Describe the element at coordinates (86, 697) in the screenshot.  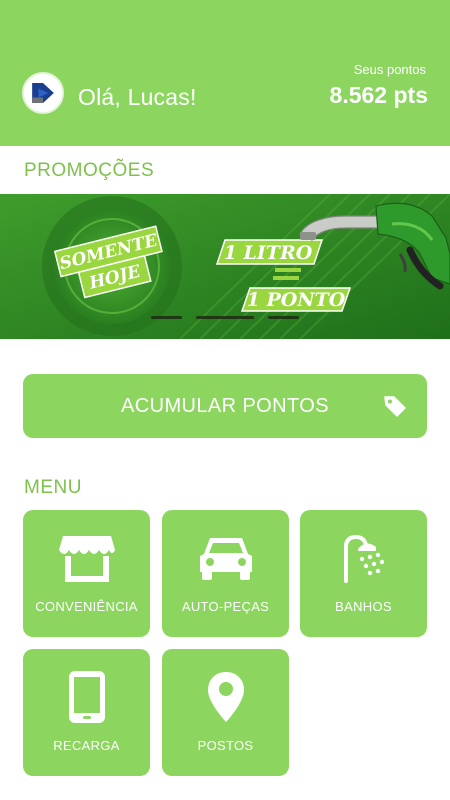
I see `smartphone-icon` at that location.